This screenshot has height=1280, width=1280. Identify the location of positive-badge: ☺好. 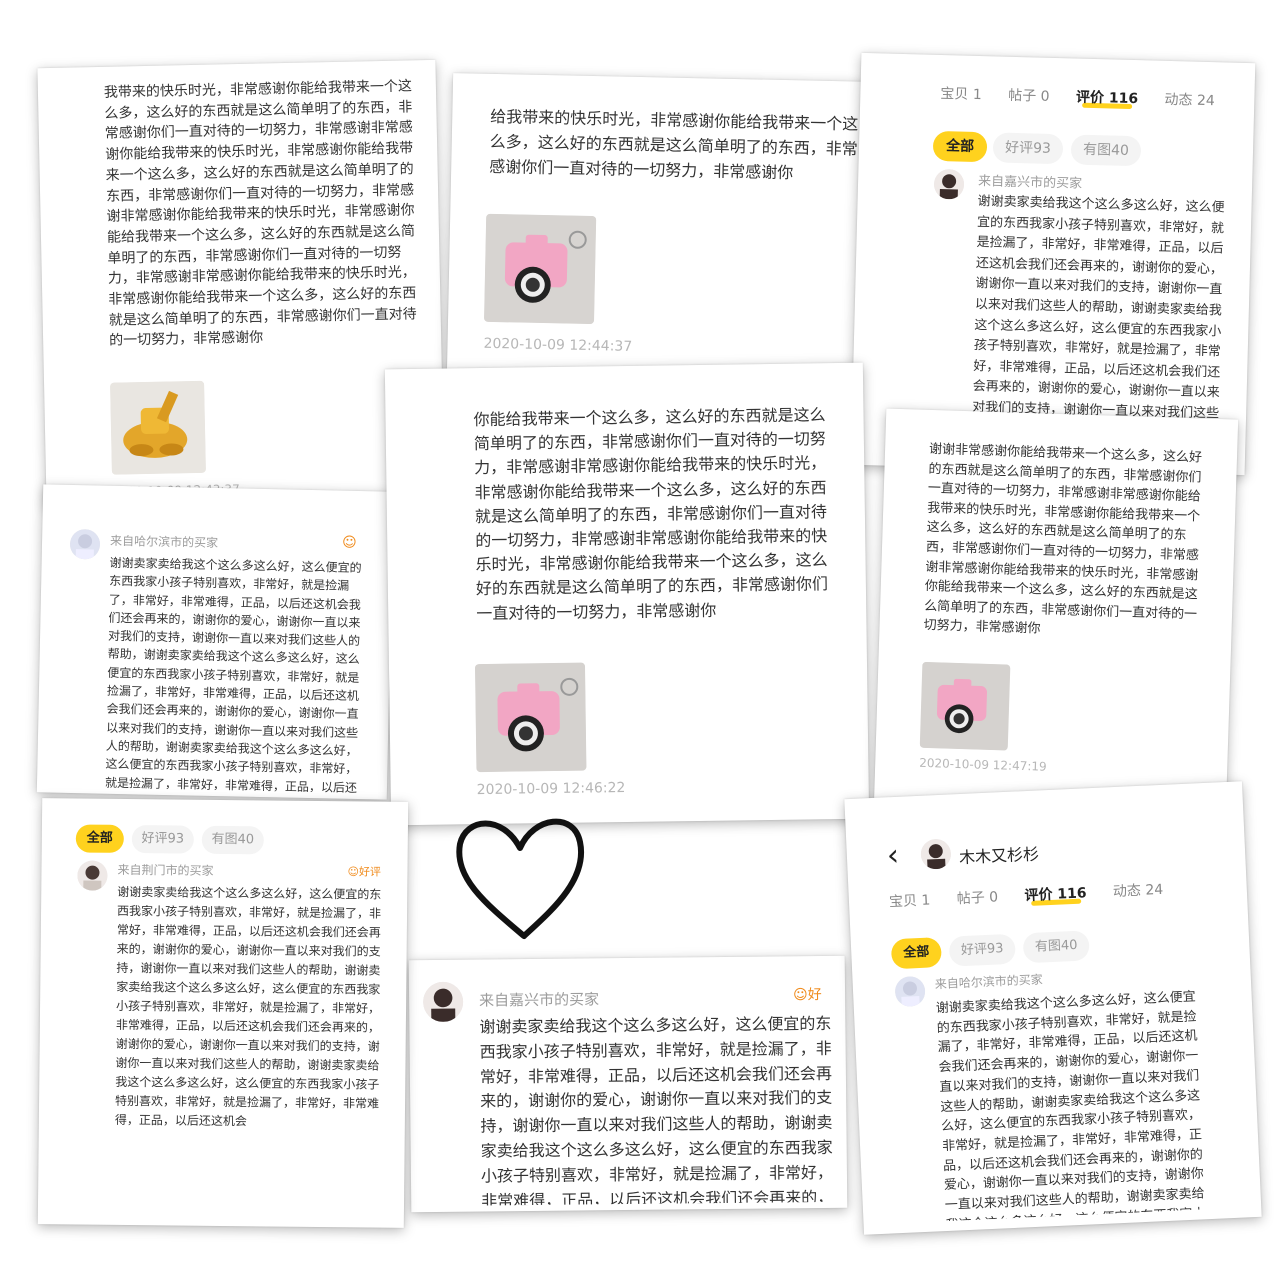
(807, 995).